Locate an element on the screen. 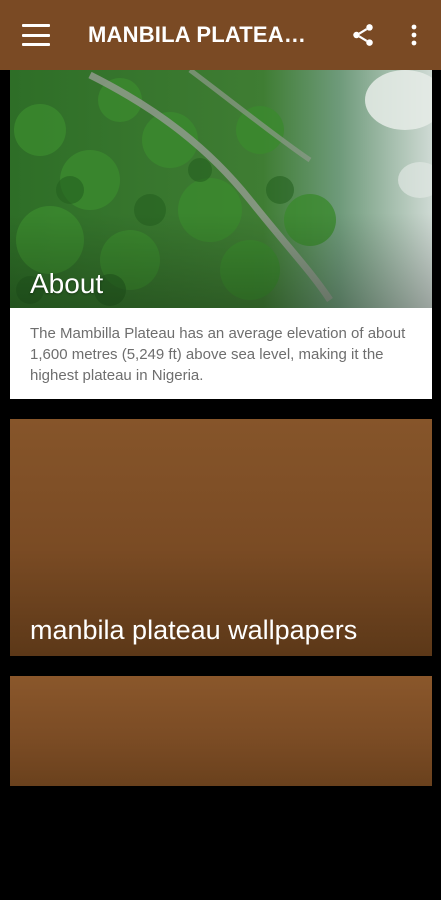 The image size is (441, 900). about-title: About is located at coordinates (67, 283).